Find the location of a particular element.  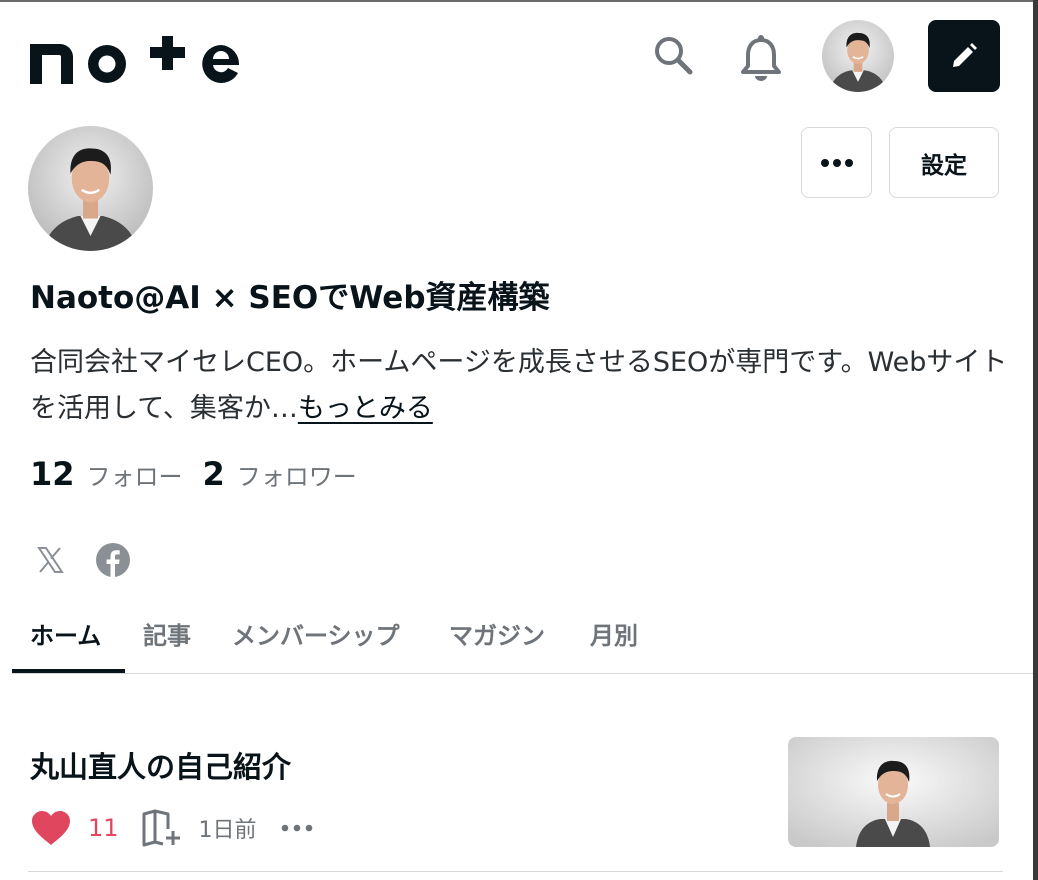

tab-articles: 記事 is located at coordinates (167, 645).